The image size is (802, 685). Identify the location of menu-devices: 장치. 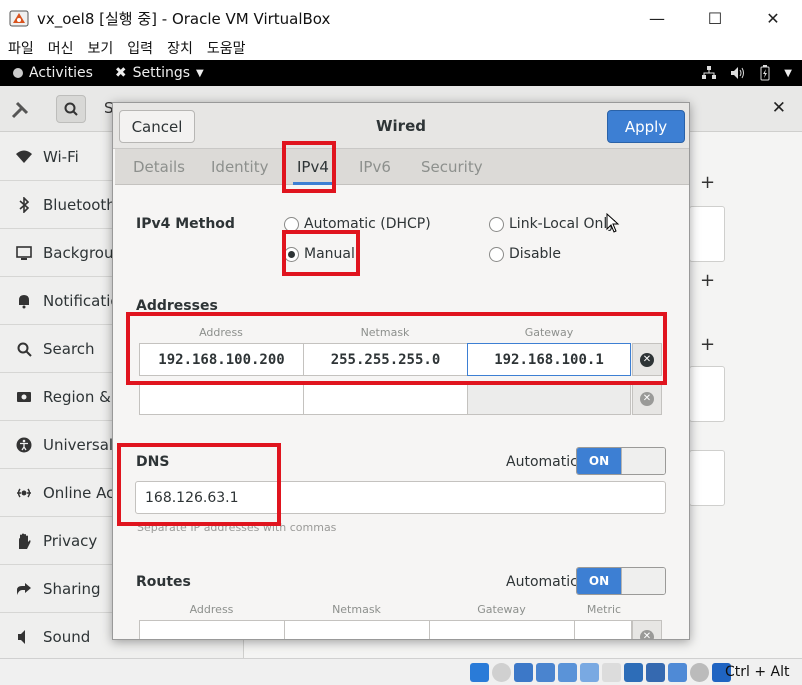
(180, 48).